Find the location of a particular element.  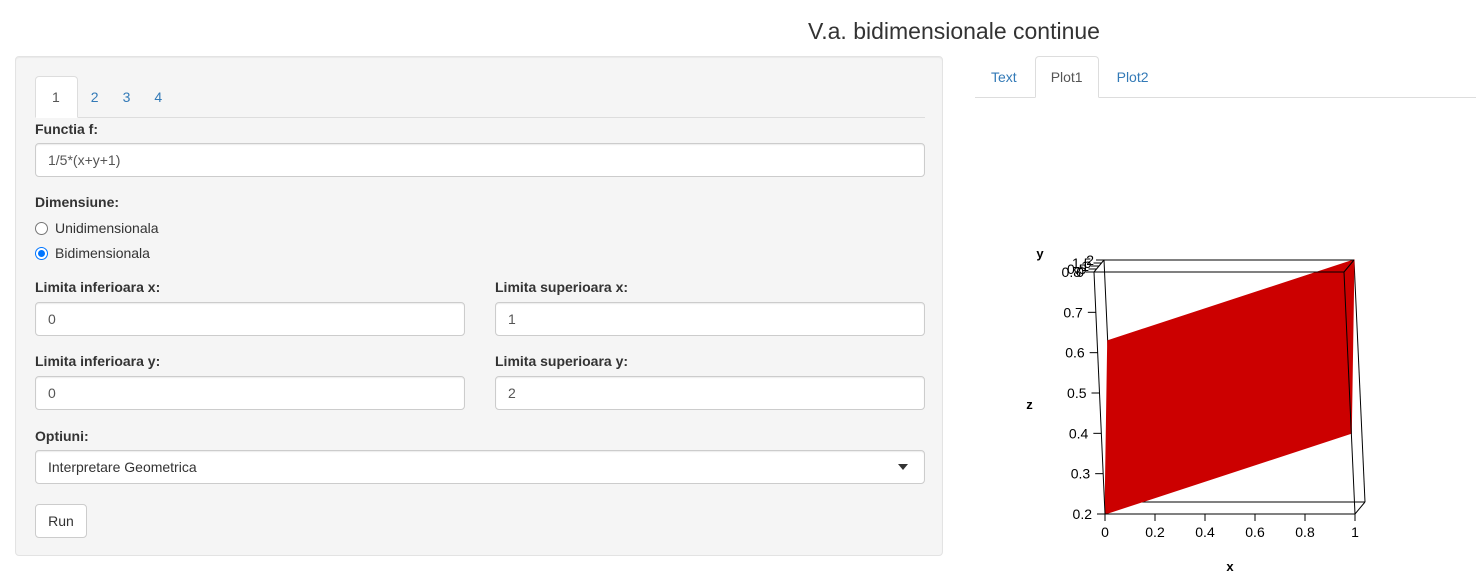

x-lower-input: 0 is located at coordinates (250, 319).